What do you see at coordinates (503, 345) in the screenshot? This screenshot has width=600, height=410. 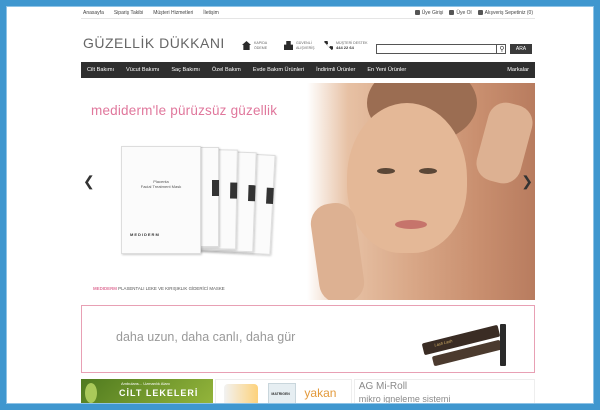 I see `mascara-brush` at bounding box center [503, 345].